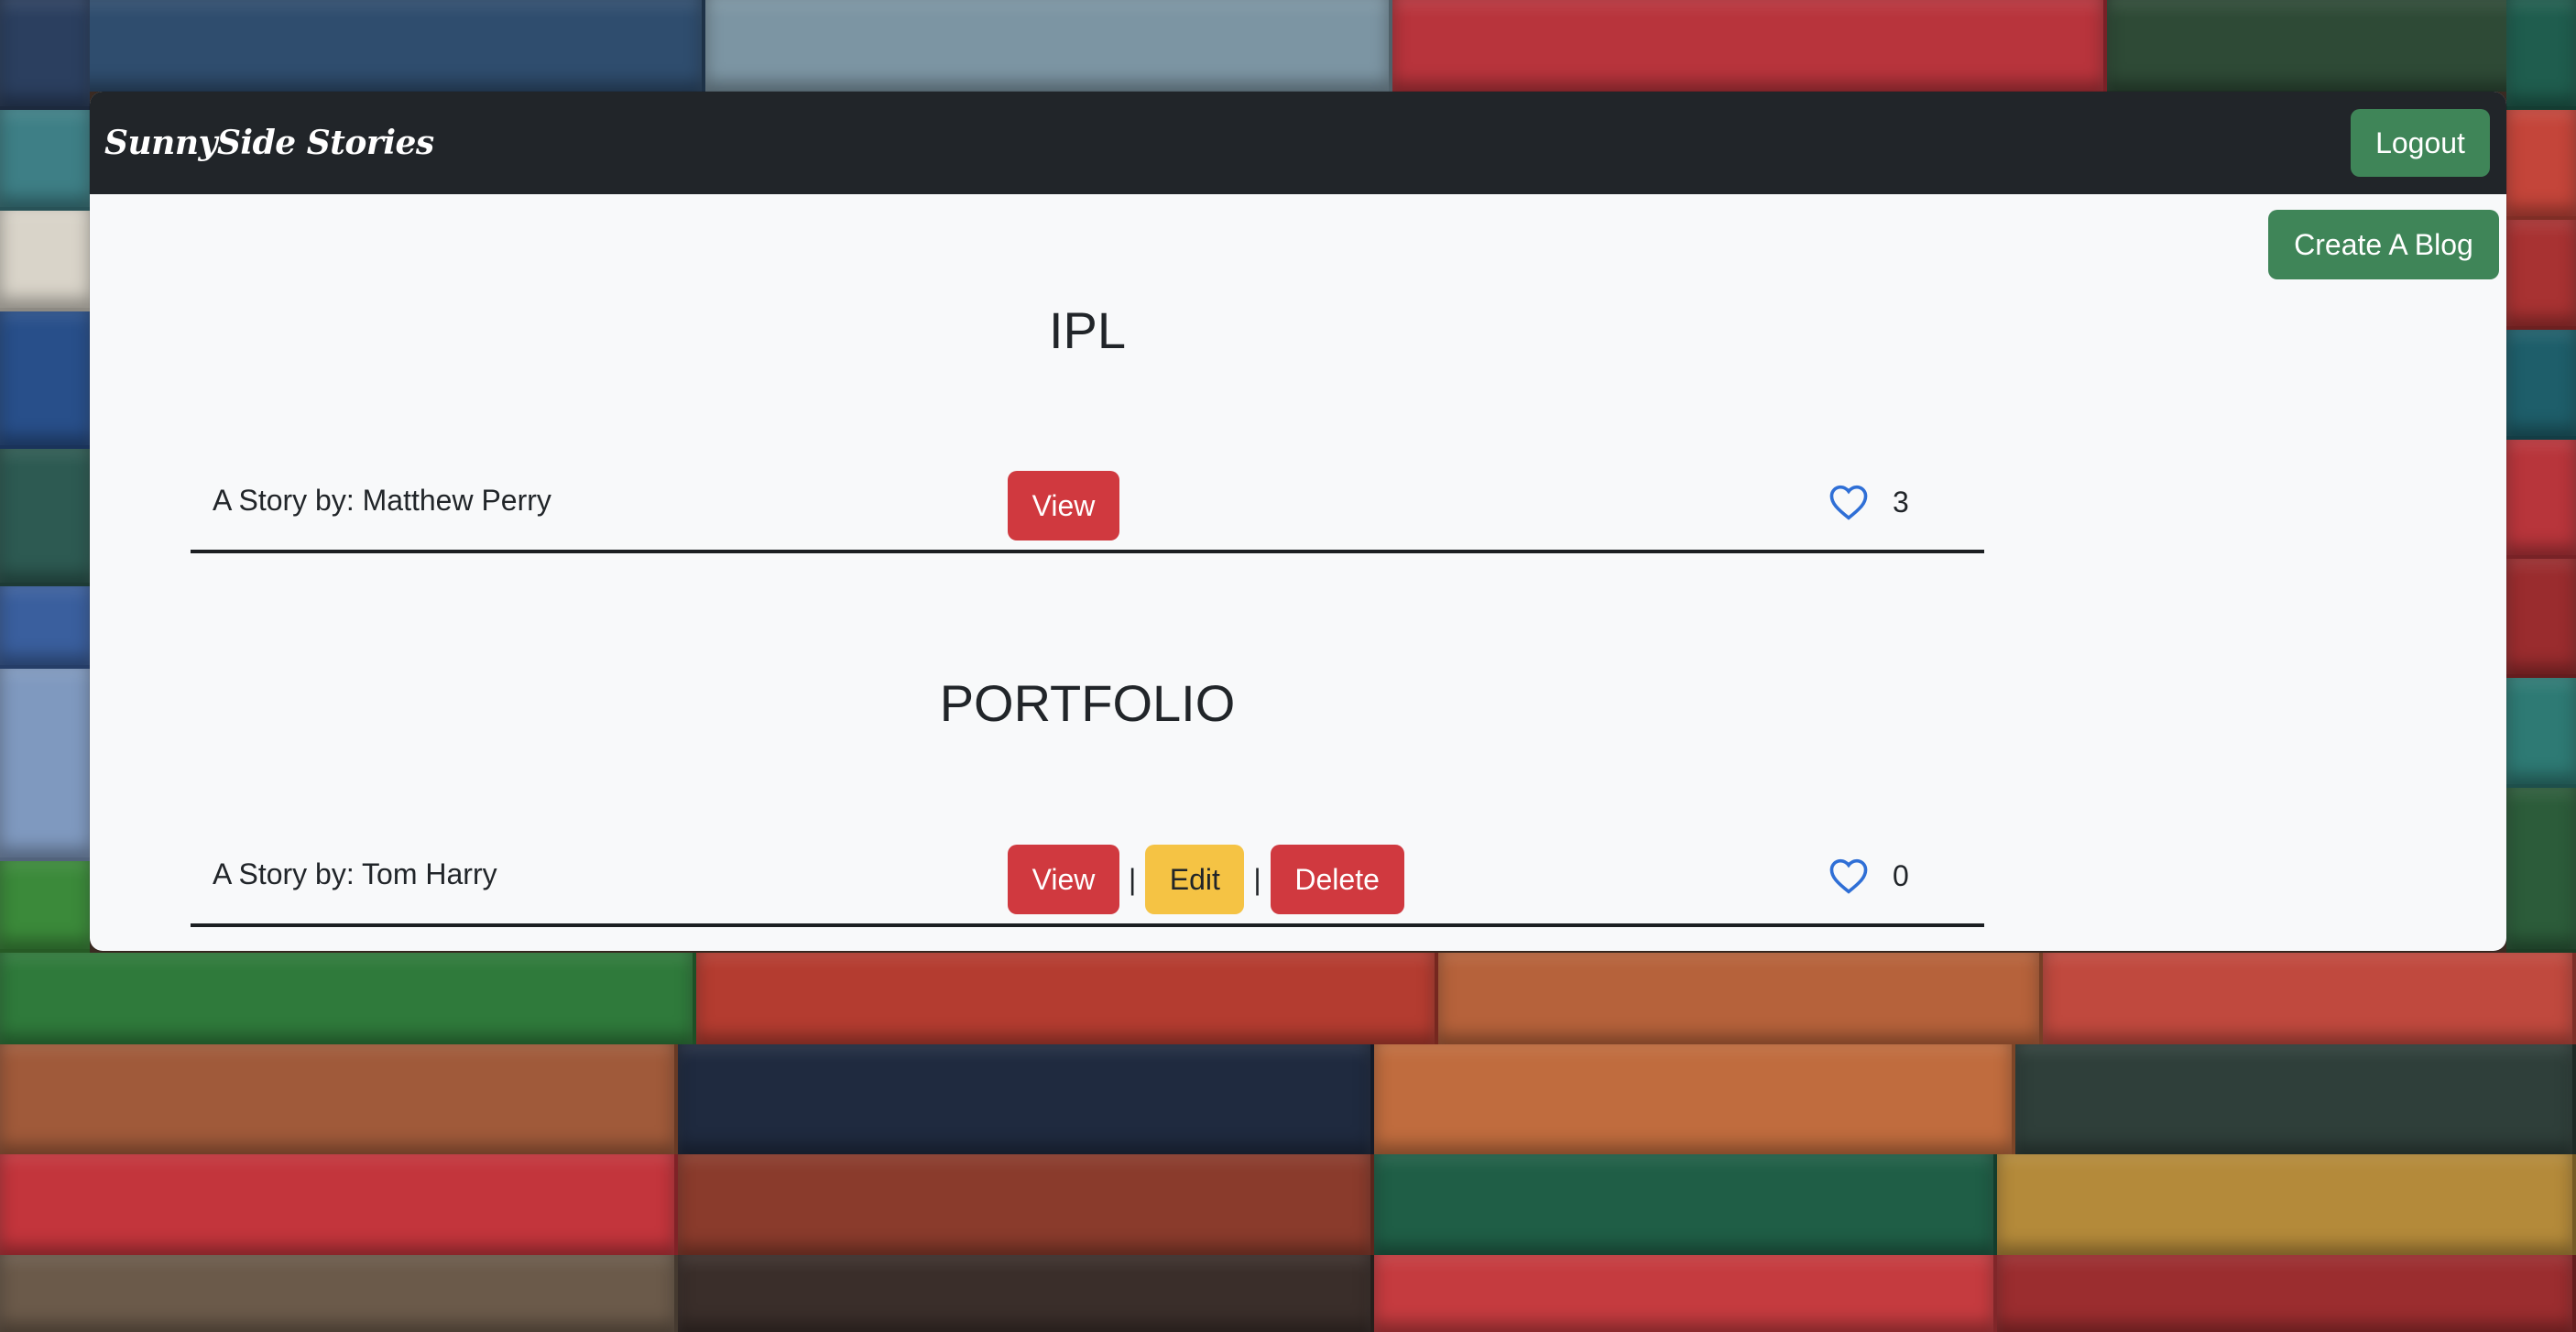 The width and height of the screenshot is (2576, 1332). I want to click on top-navbar: SunnySide Stories Logout, so click(1298, 143).